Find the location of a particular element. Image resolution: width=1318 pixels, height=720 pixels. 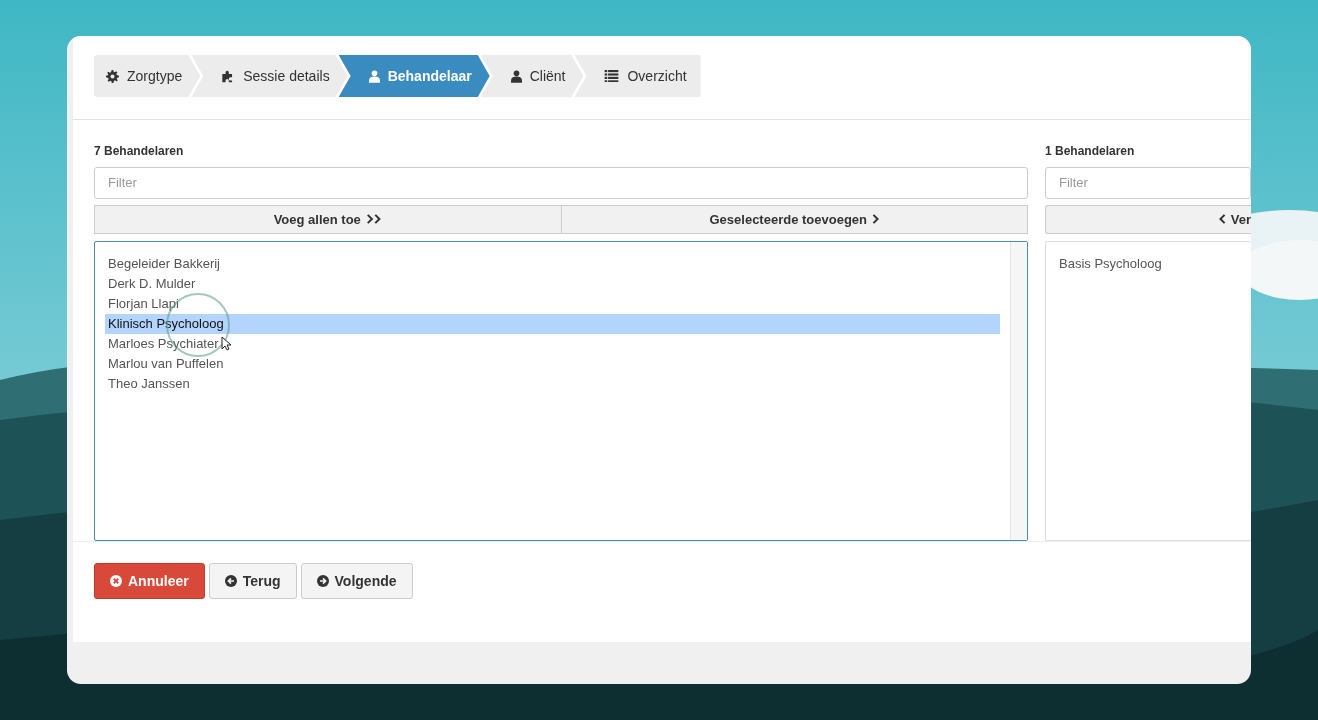

next-arrow-icon is located at coordinates (322, 581).